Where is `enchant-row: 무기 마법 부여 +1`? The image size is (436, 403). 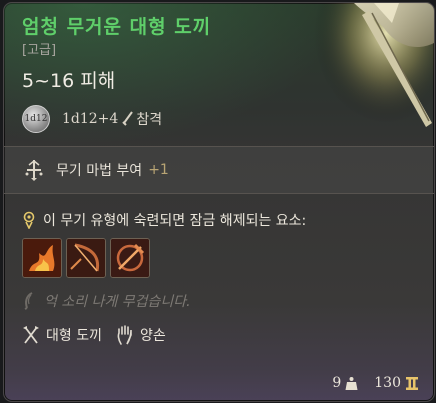
enchant-row: 무기 마법 부여 +1 is located at coordinates (219, 170).